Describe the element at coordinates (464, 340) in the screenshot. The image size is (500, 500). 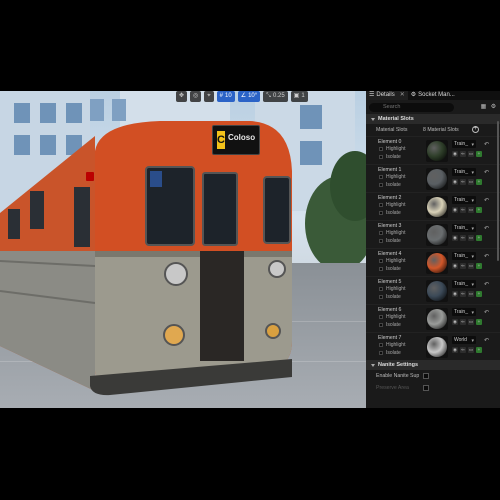
I see `material-dropdown: World ▾` at that location.